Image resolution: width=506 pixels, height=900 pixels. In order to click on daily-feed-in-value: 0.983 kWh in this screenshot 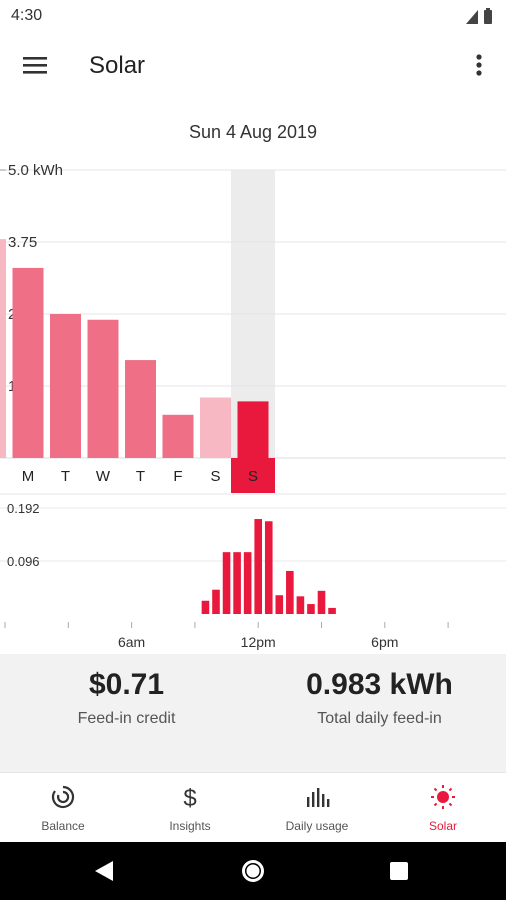, I will do `click(379, 684)`.